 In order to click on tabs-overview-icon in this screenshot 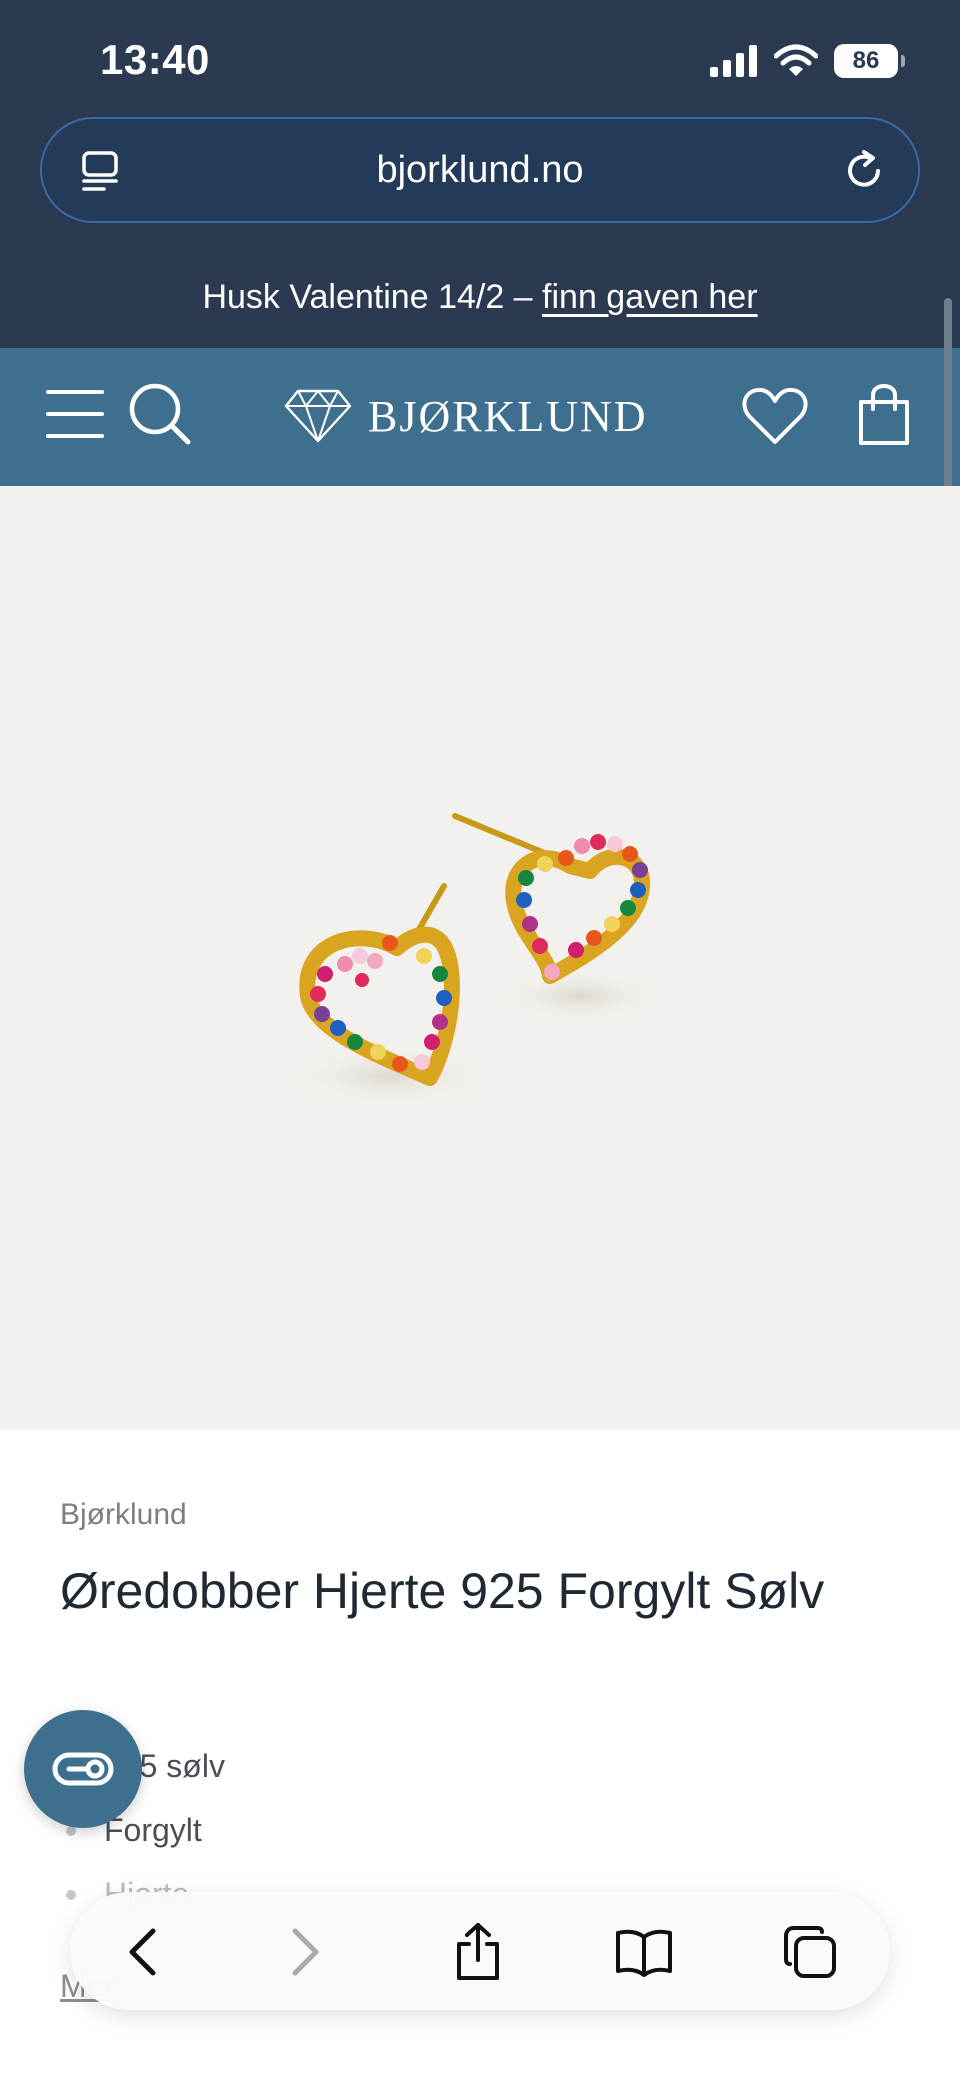, I will do `click(810, 1952)`.